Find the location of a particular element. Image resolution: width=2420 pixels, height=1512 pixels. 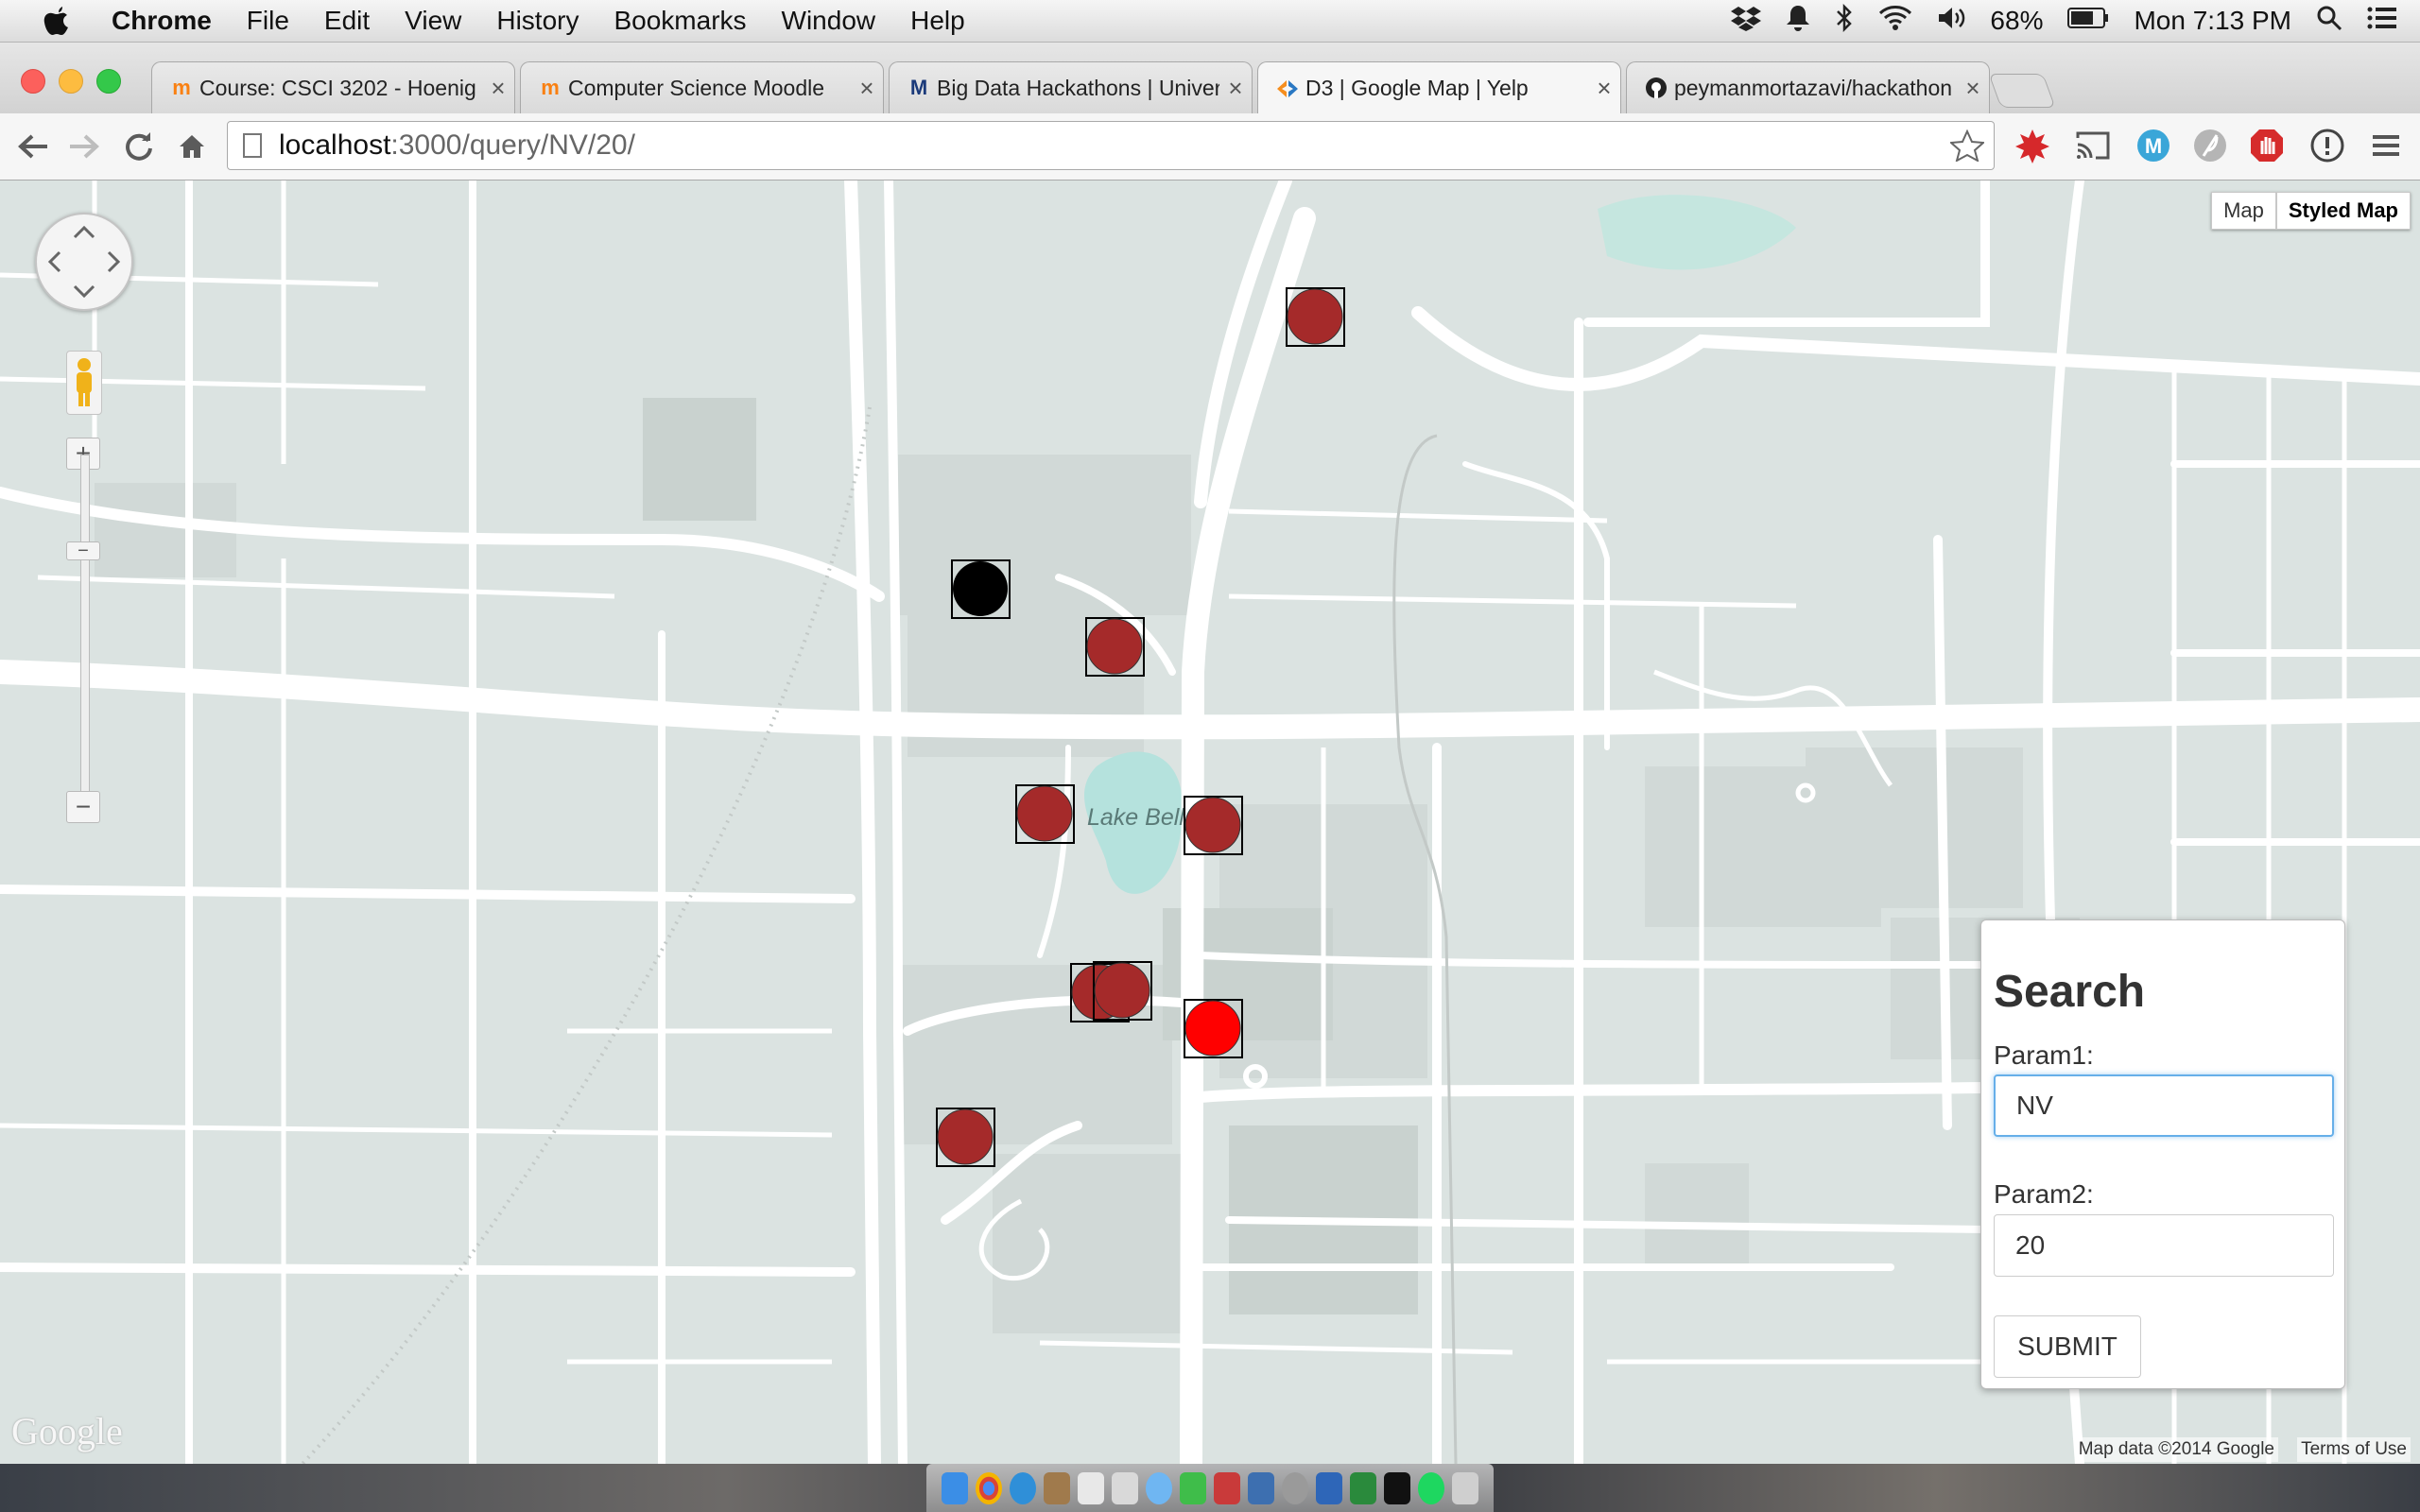

address-bar: localhost:3000/query/NV/20/ is located at coordinates (1111, 145).